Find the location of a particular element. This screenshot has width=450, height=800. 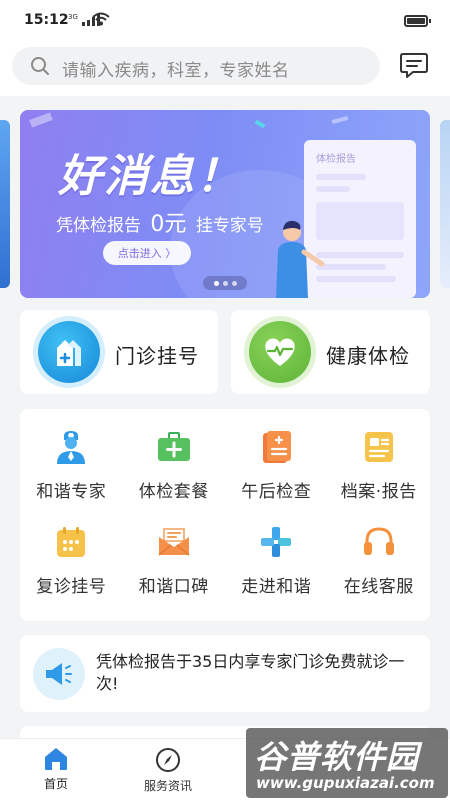

banner-subtitle-amount: 0元 is located at coordinates (168, 224).